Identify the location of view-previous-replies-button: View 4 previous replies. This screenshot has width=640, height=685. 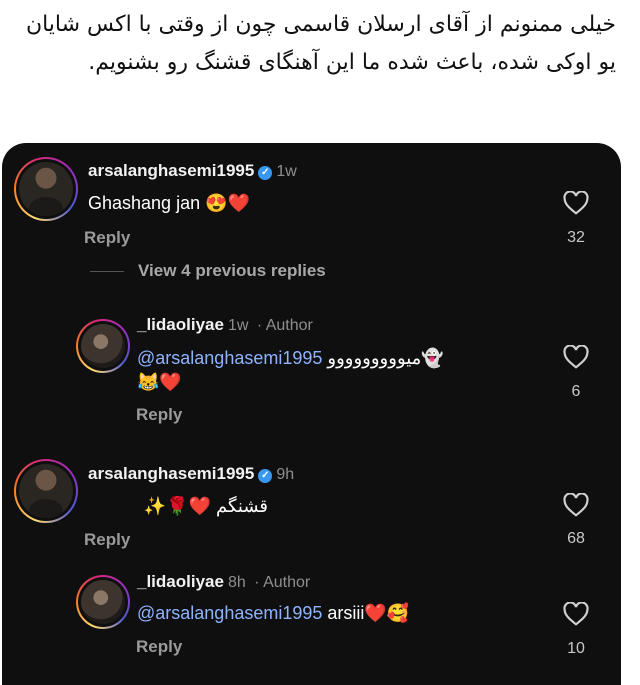
(208, 271).